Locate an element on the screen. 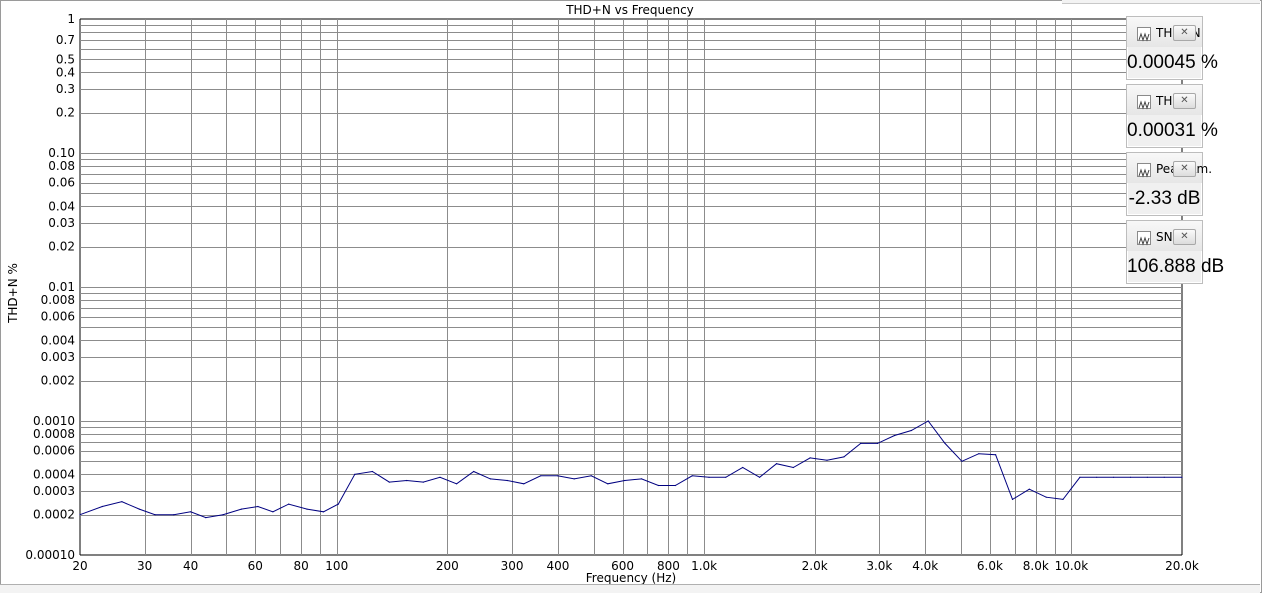 Image resolution: width=1262 pixels, height=593 pixels. y-tick-label: 0.04 is located at coordinates (61, 206).